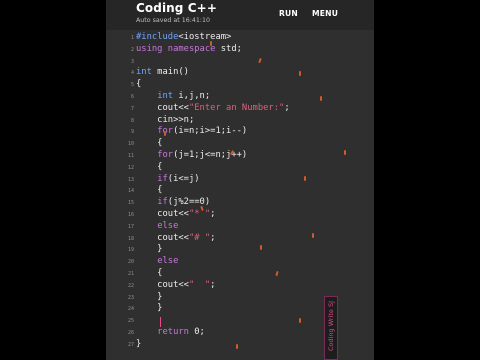 Image resolution: width=480 pixels, height=360 pixels. I want to click on code-line: 16 cout<<"* ";, so click(237, 214).